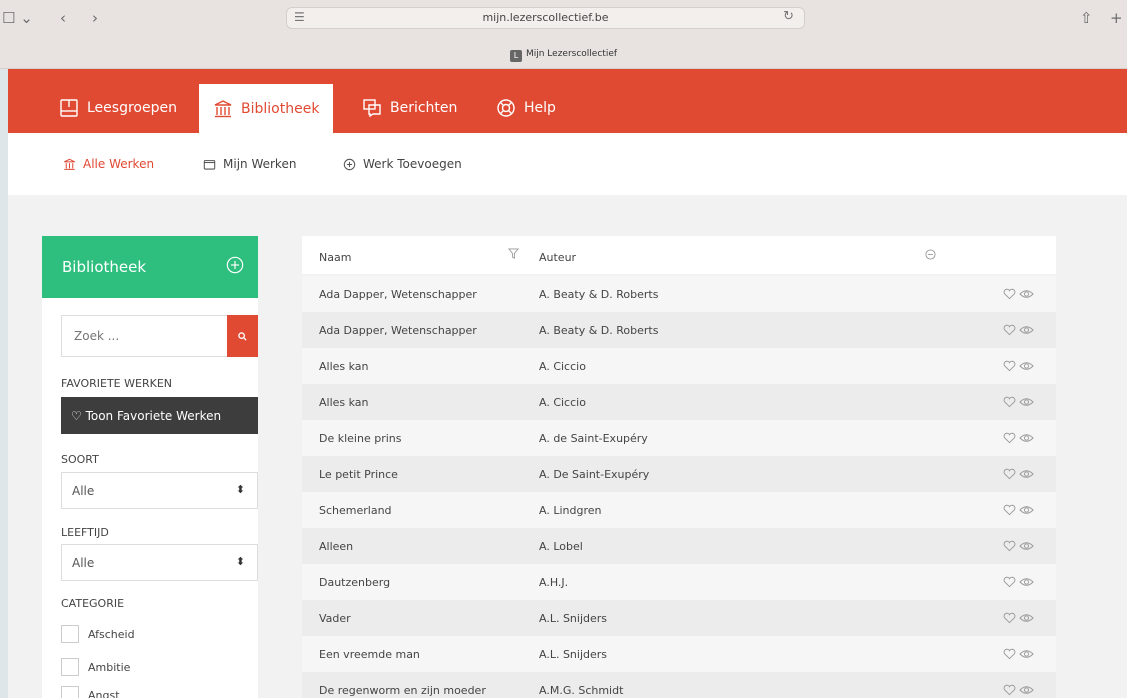 Image resolution: width=1127 pixels, height=698 pixels. I want to click on search-icon, so click(242, 336).